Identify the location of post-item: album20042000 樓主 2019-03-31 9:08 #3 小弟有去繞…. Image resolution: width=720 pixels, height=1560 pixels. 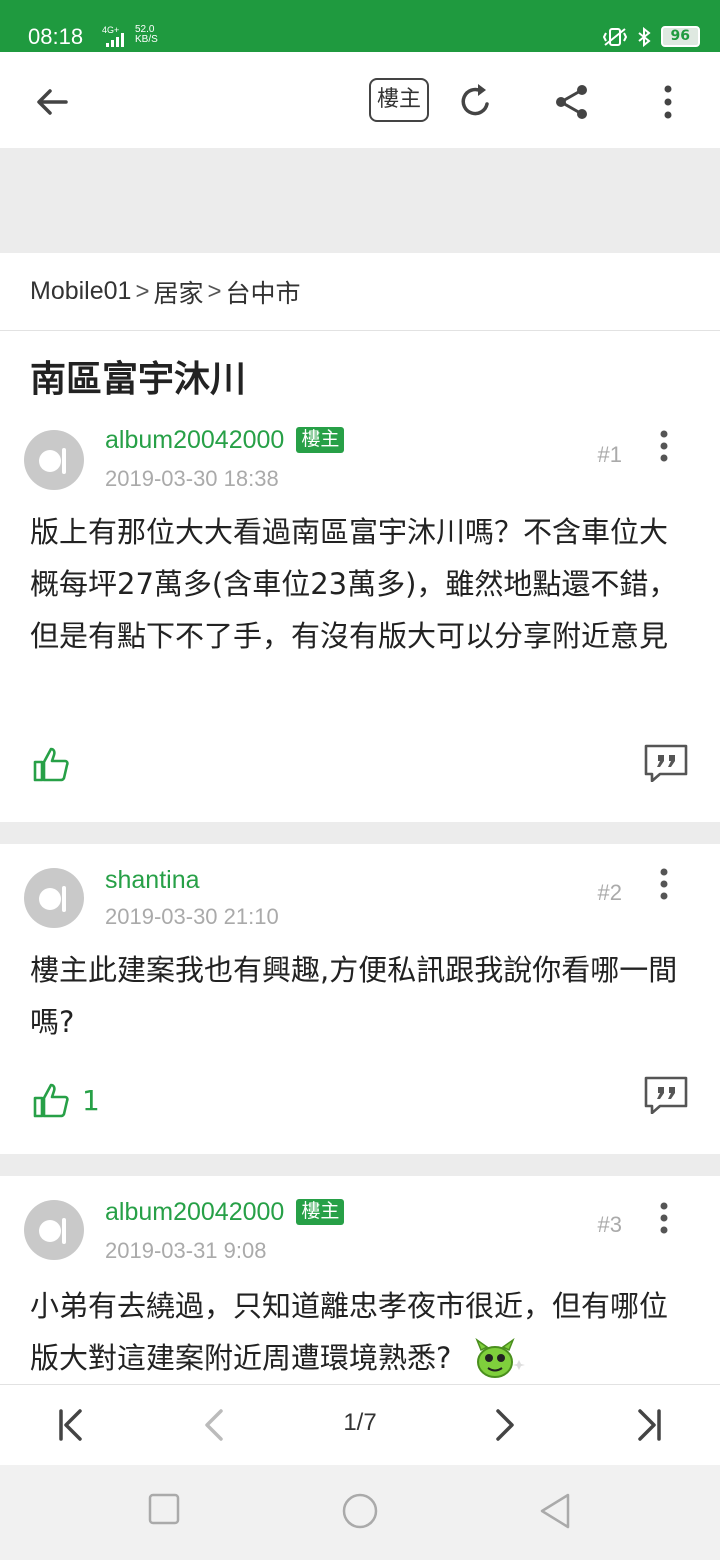
(360, 1280).